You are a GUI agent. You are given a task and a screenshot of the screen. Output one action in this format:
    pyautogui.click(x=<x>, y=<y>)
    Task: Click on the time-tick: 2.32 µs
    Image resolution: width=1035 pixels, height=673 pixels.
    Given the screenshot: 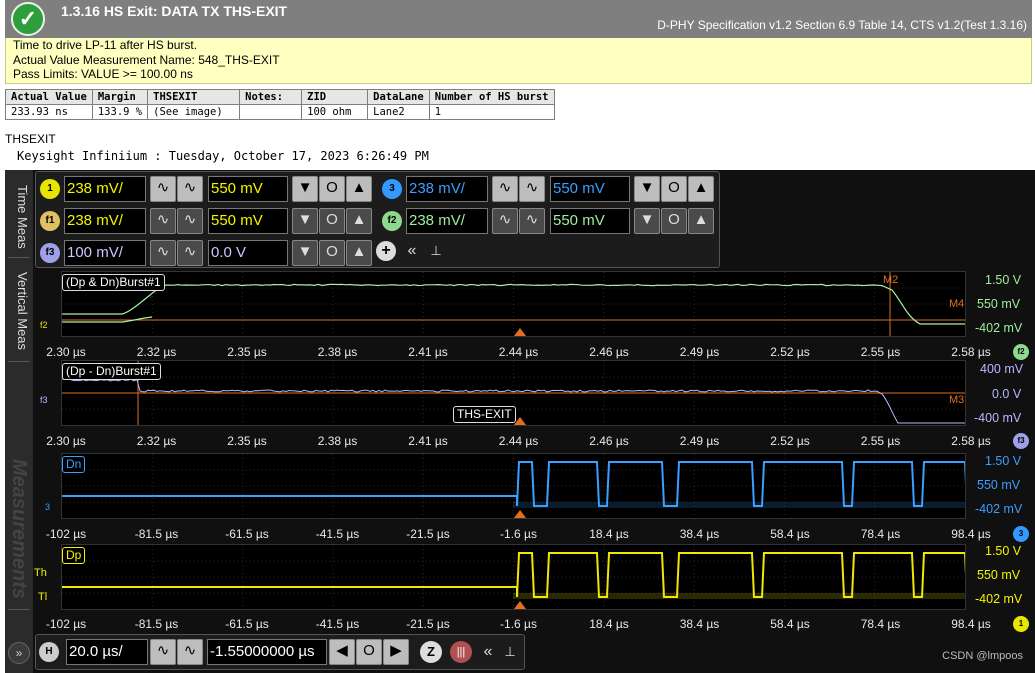 What is the action you would take?
    pyautogui.click(x=157, y=441)
    